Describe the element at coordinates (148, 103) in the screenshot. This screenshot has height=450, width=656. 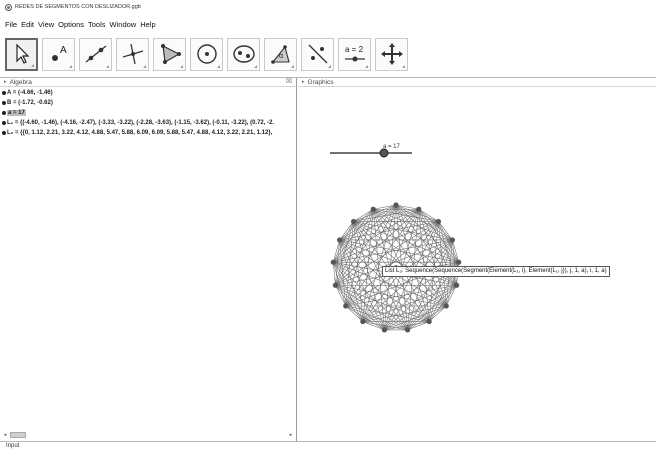
I see `algebra-row-B: B = (-1.72, -0.62)` at that location.